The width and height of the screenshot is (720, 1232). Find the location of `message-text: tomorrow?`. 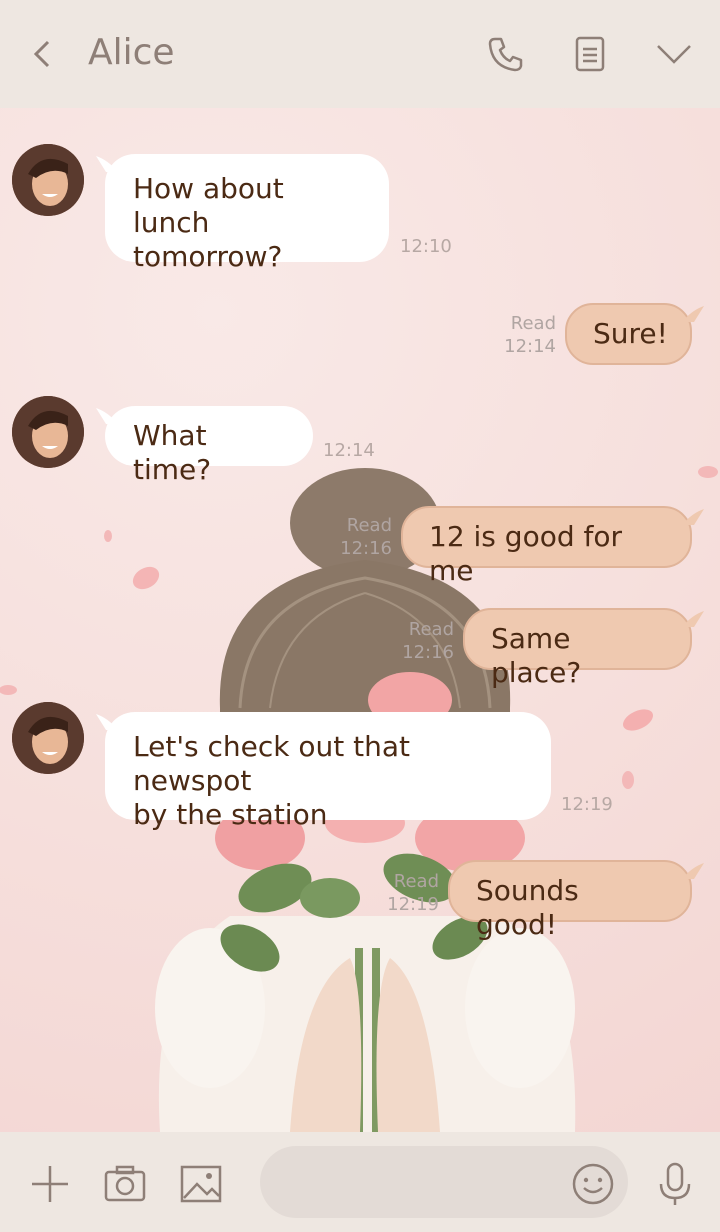

message-text: tomorrow? is located at coordinates (208, 256).